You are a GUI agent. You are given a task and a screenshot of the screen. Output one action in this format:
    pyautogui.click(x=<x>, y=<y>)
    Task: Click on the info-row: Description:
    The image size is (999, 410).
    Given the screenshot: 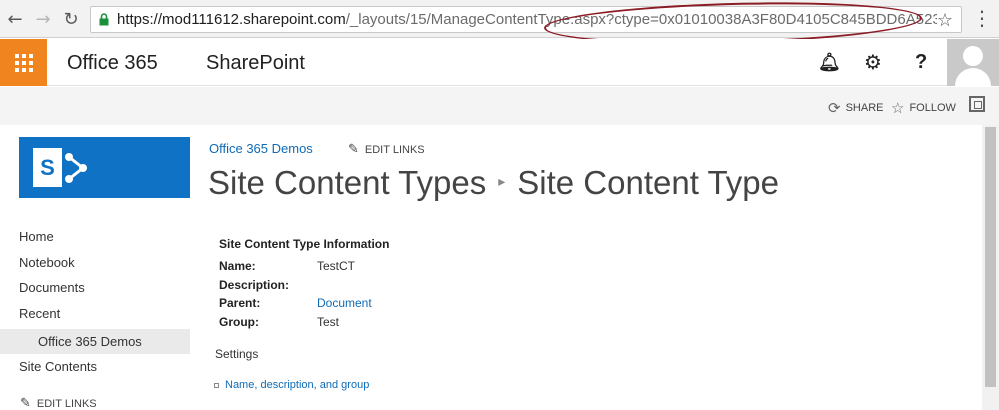 What is the action you would take?
    pyautogui.click(x=295, y=285)
    